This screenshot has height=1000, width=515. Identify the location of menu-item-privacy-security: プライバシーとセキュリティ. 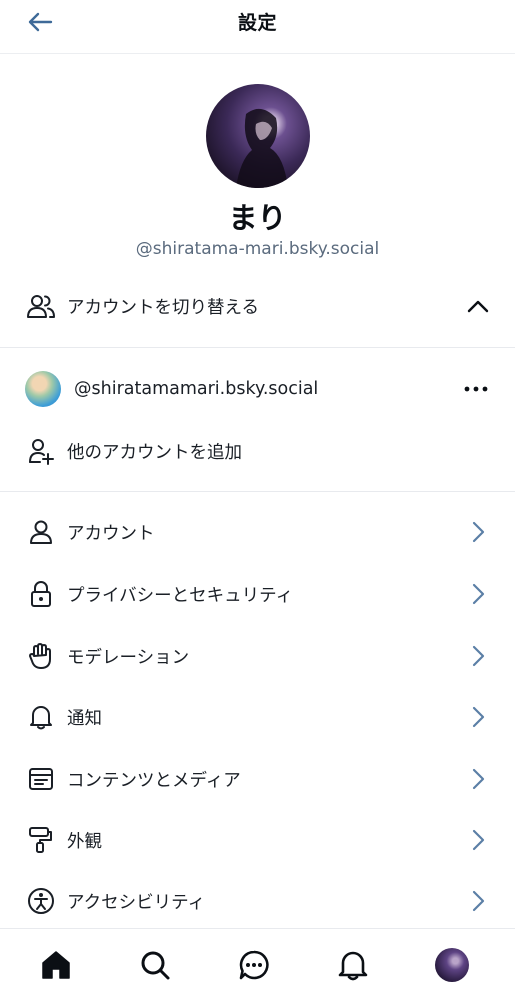
(257, 594).